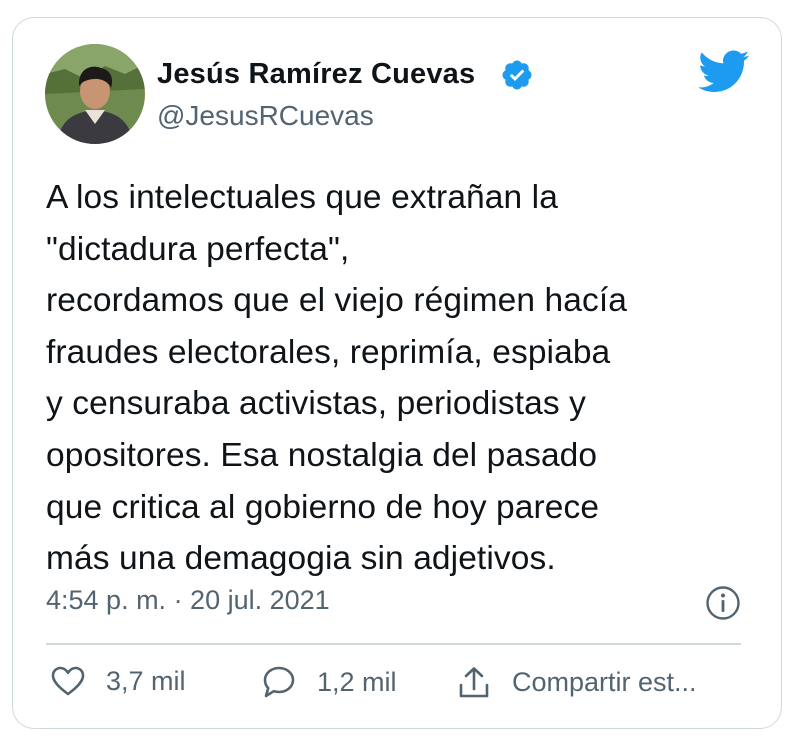 The image size is (800, 750). I want to click on speech-bubble-icon, so click(279, 682).